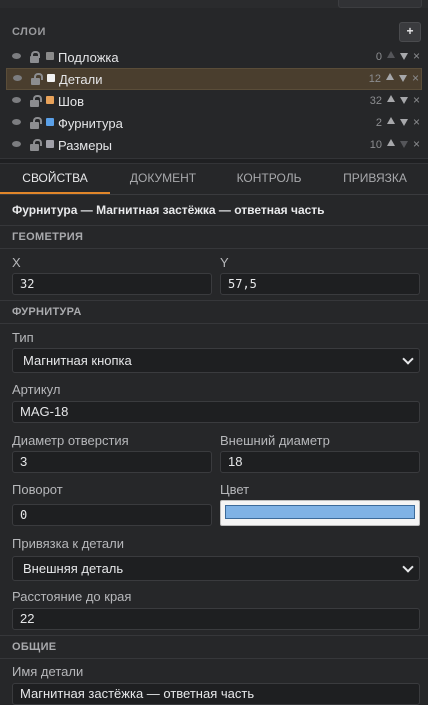  Describe the element at coordinates (35, 57) in the screenshot. I see `lock-icon` at that location.